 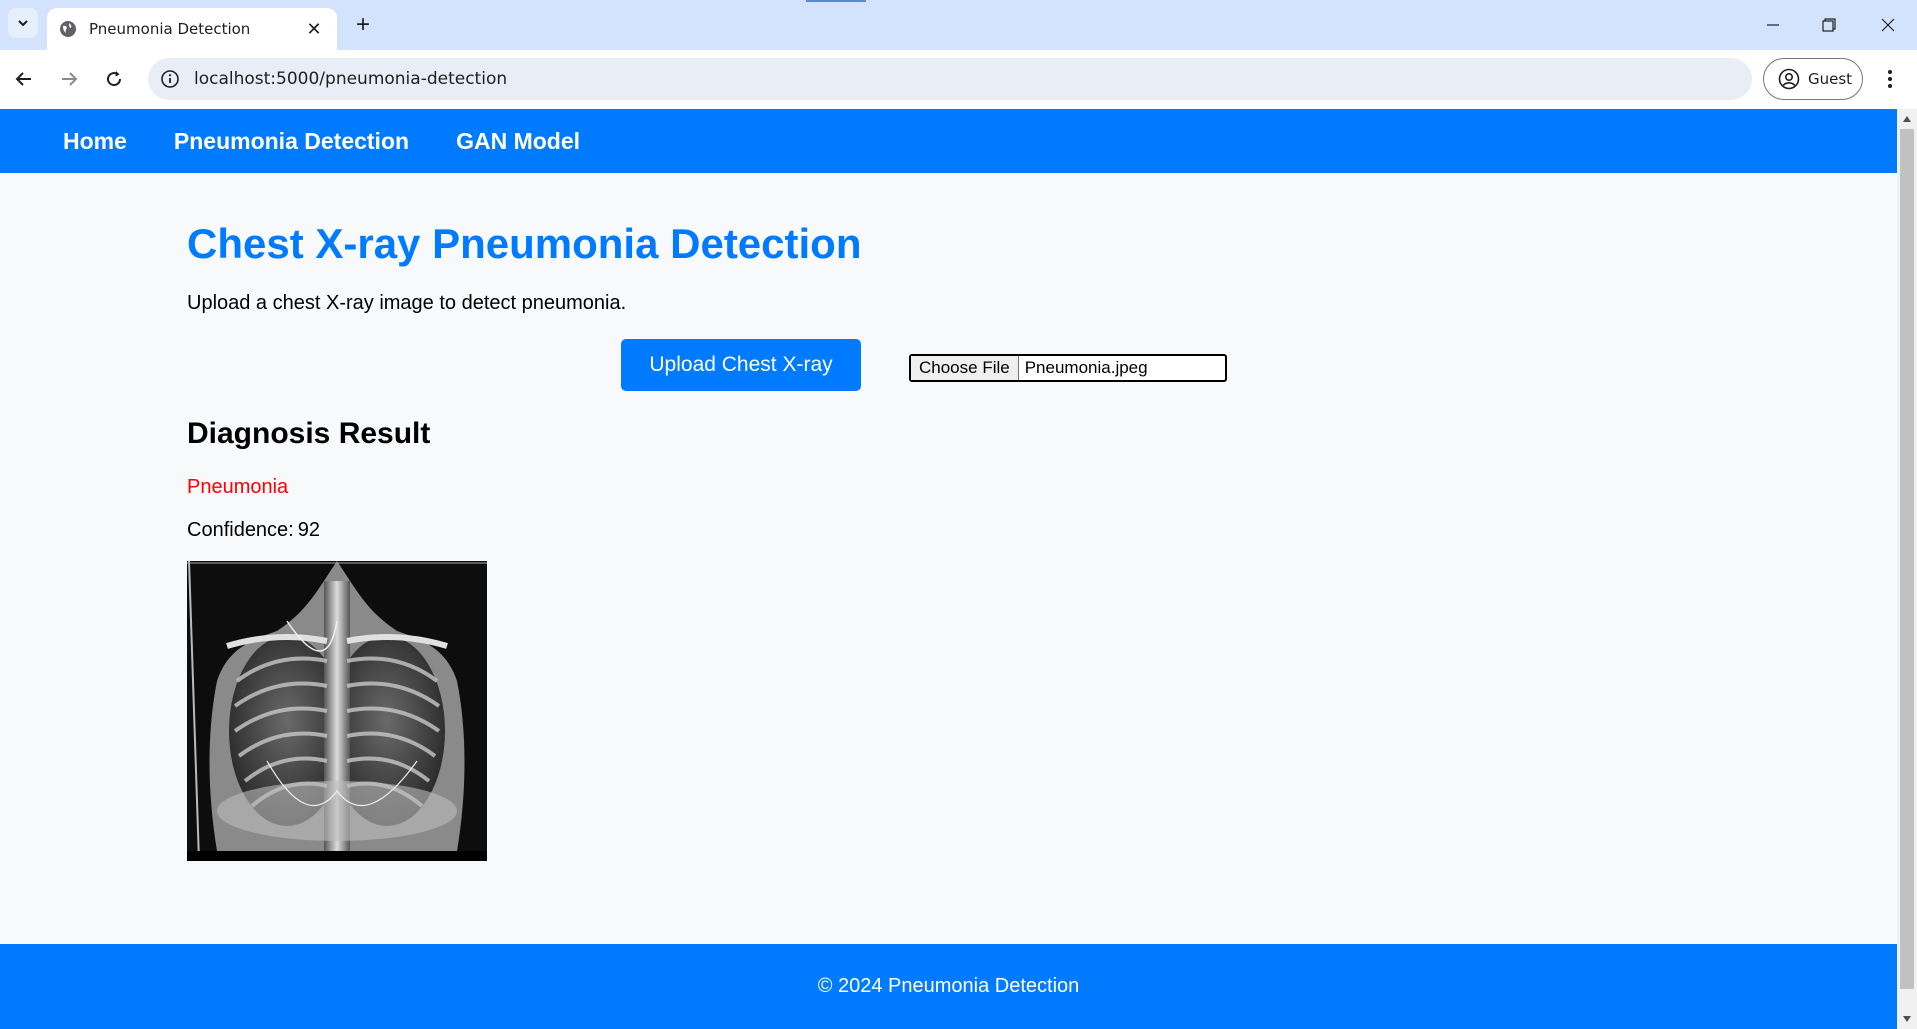 What do you see at coordinates (1907, 559) in the screenshot?
I see `scrollbar-thumb` at bounding box center [1907, 559].